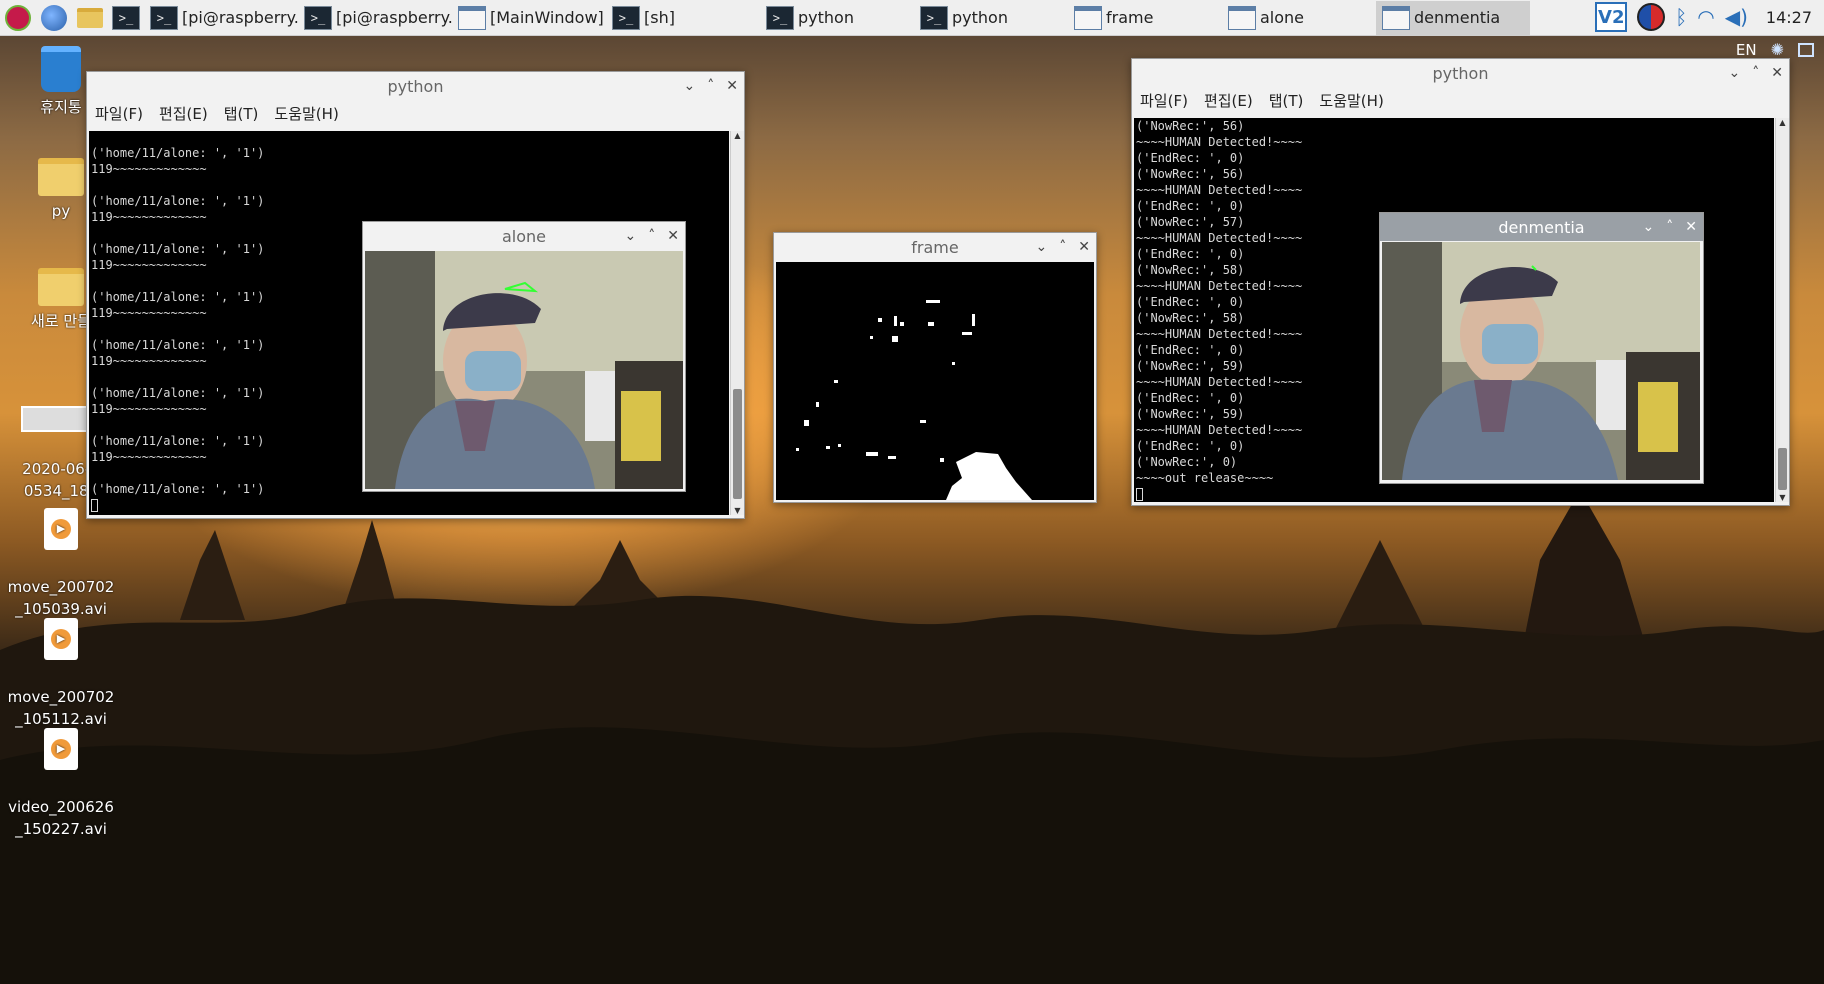 Image resolution: width=1824 pixels, height=984 pixels. I want to click on browser-launcher, so click(54, 18).